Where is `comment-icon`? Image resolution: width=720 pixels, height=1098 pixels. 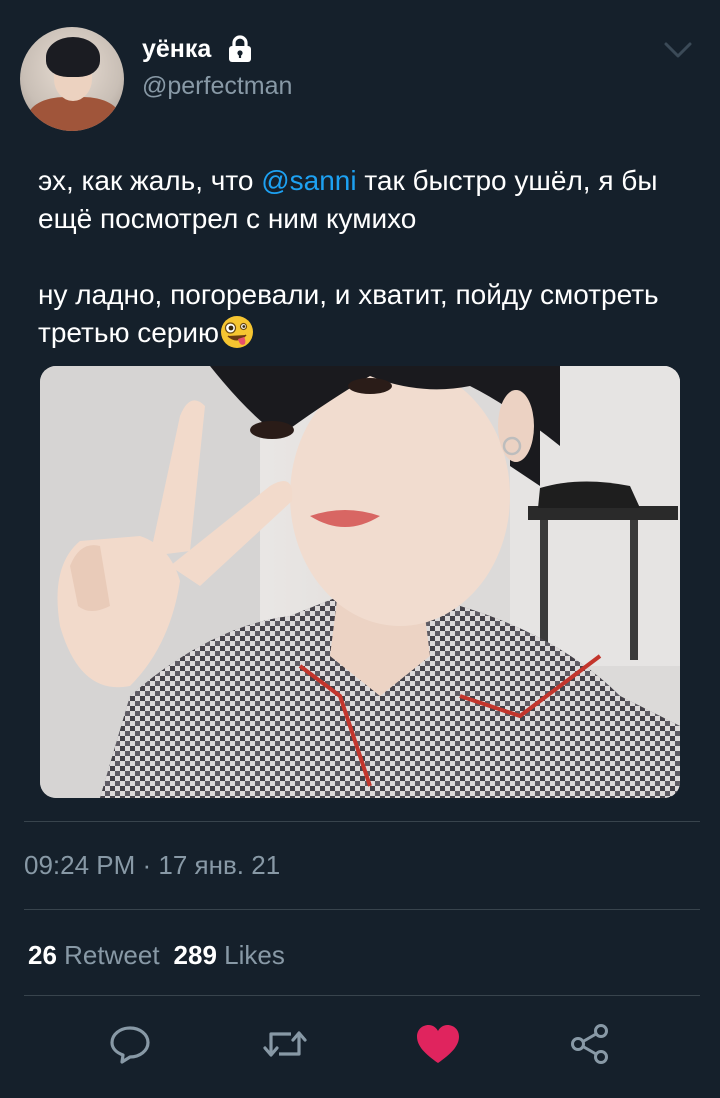 comment-icon is located at coordinates (130, 1046).